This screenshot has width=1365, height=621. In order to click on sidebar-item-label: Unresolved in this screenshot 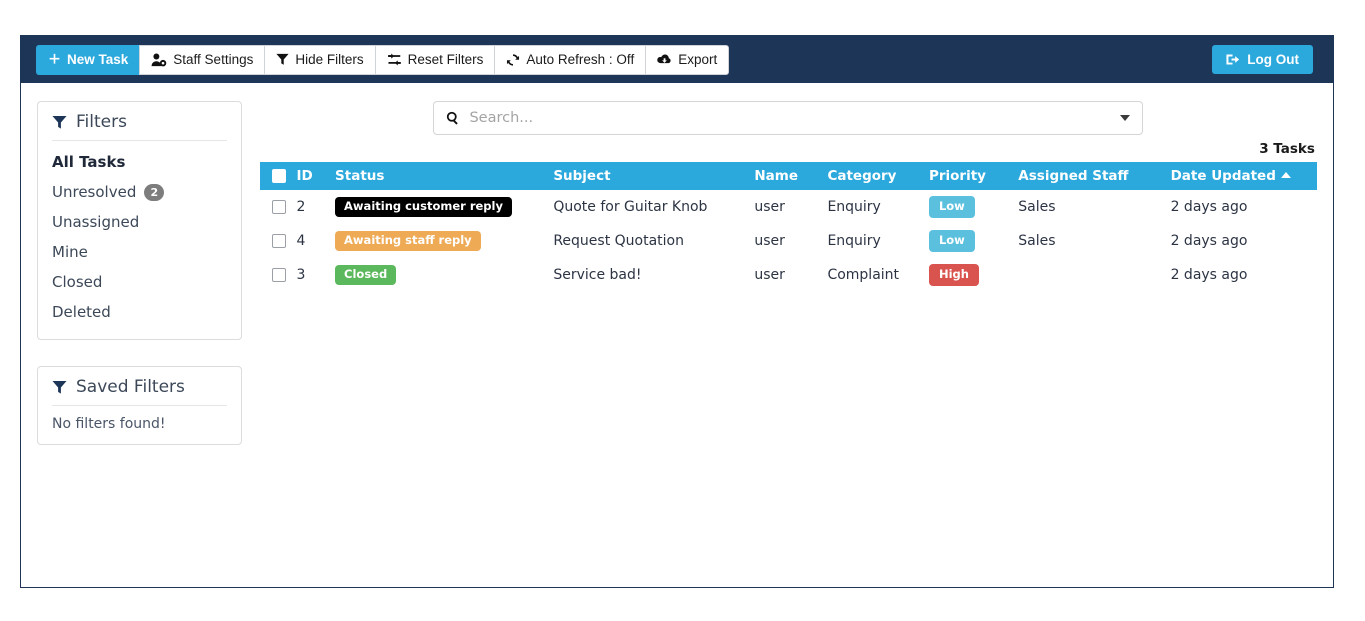, I will do `click(94, 192)`.